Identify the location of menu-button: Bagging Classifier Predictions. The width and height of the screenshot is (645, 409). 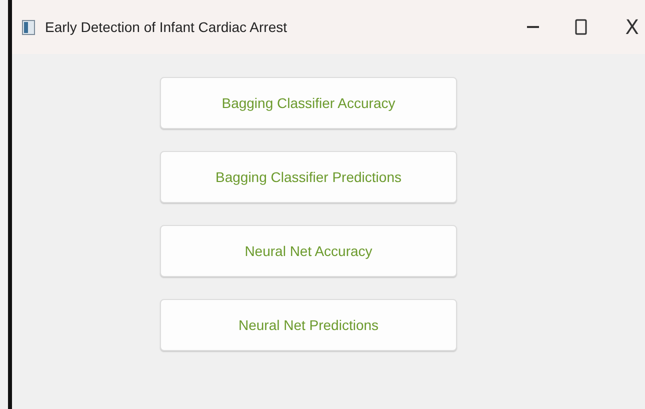
(308, 177).